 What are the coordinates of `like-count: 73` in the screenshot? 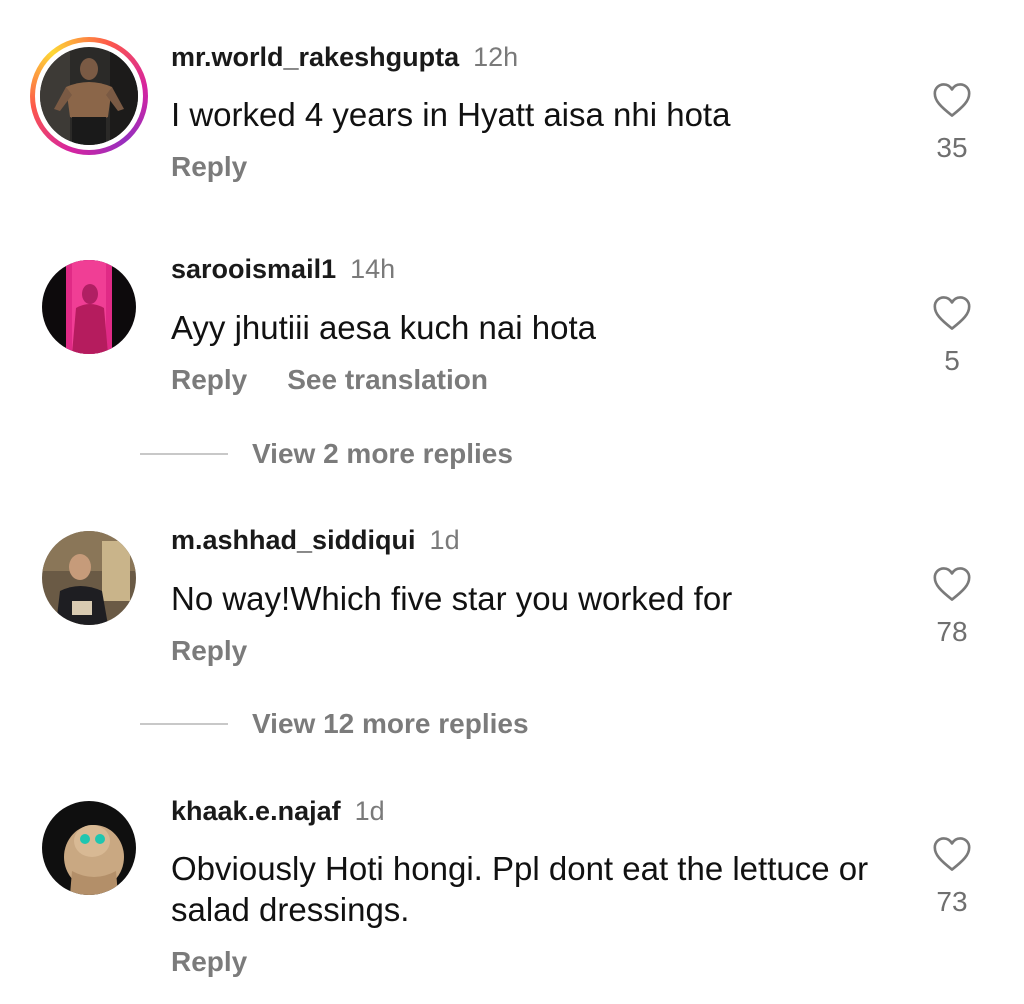 It's located at (952, 901).